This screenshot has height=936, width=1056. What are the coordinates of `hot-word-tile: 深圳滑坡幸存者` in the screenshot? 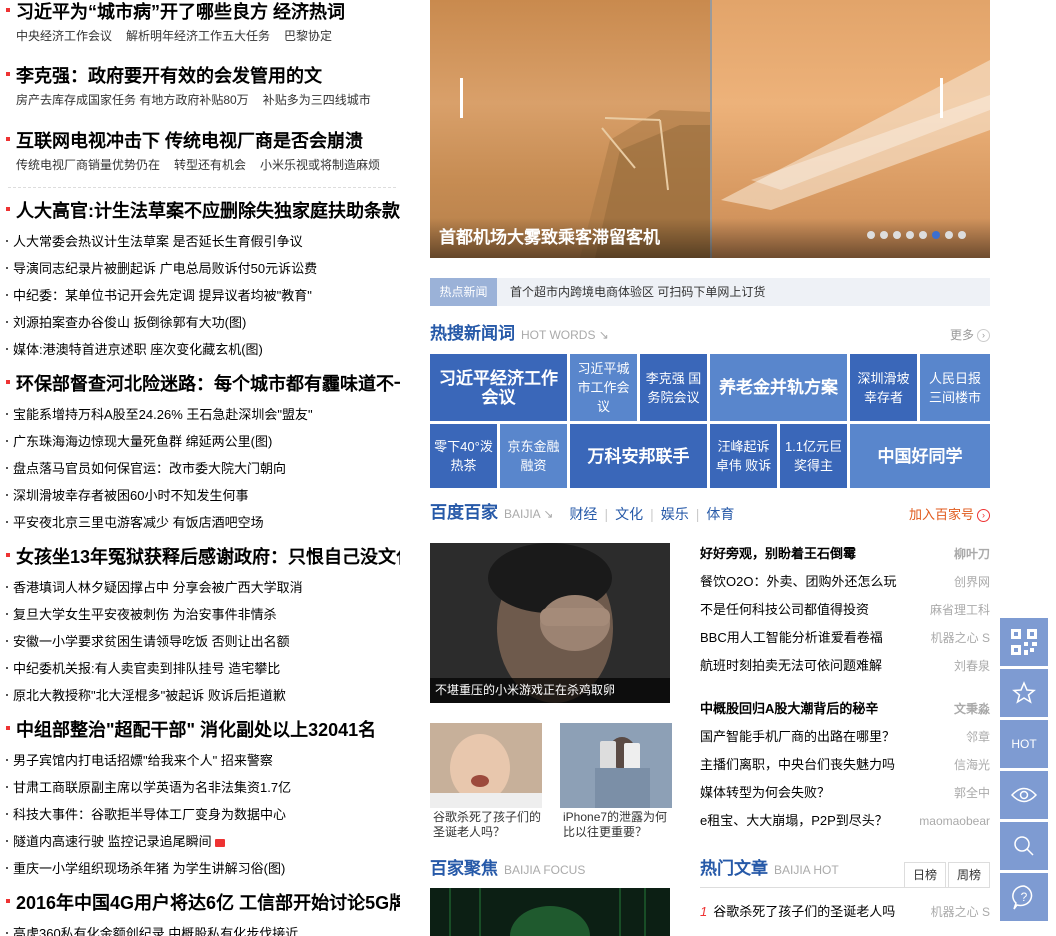 It's located at (883, 387).